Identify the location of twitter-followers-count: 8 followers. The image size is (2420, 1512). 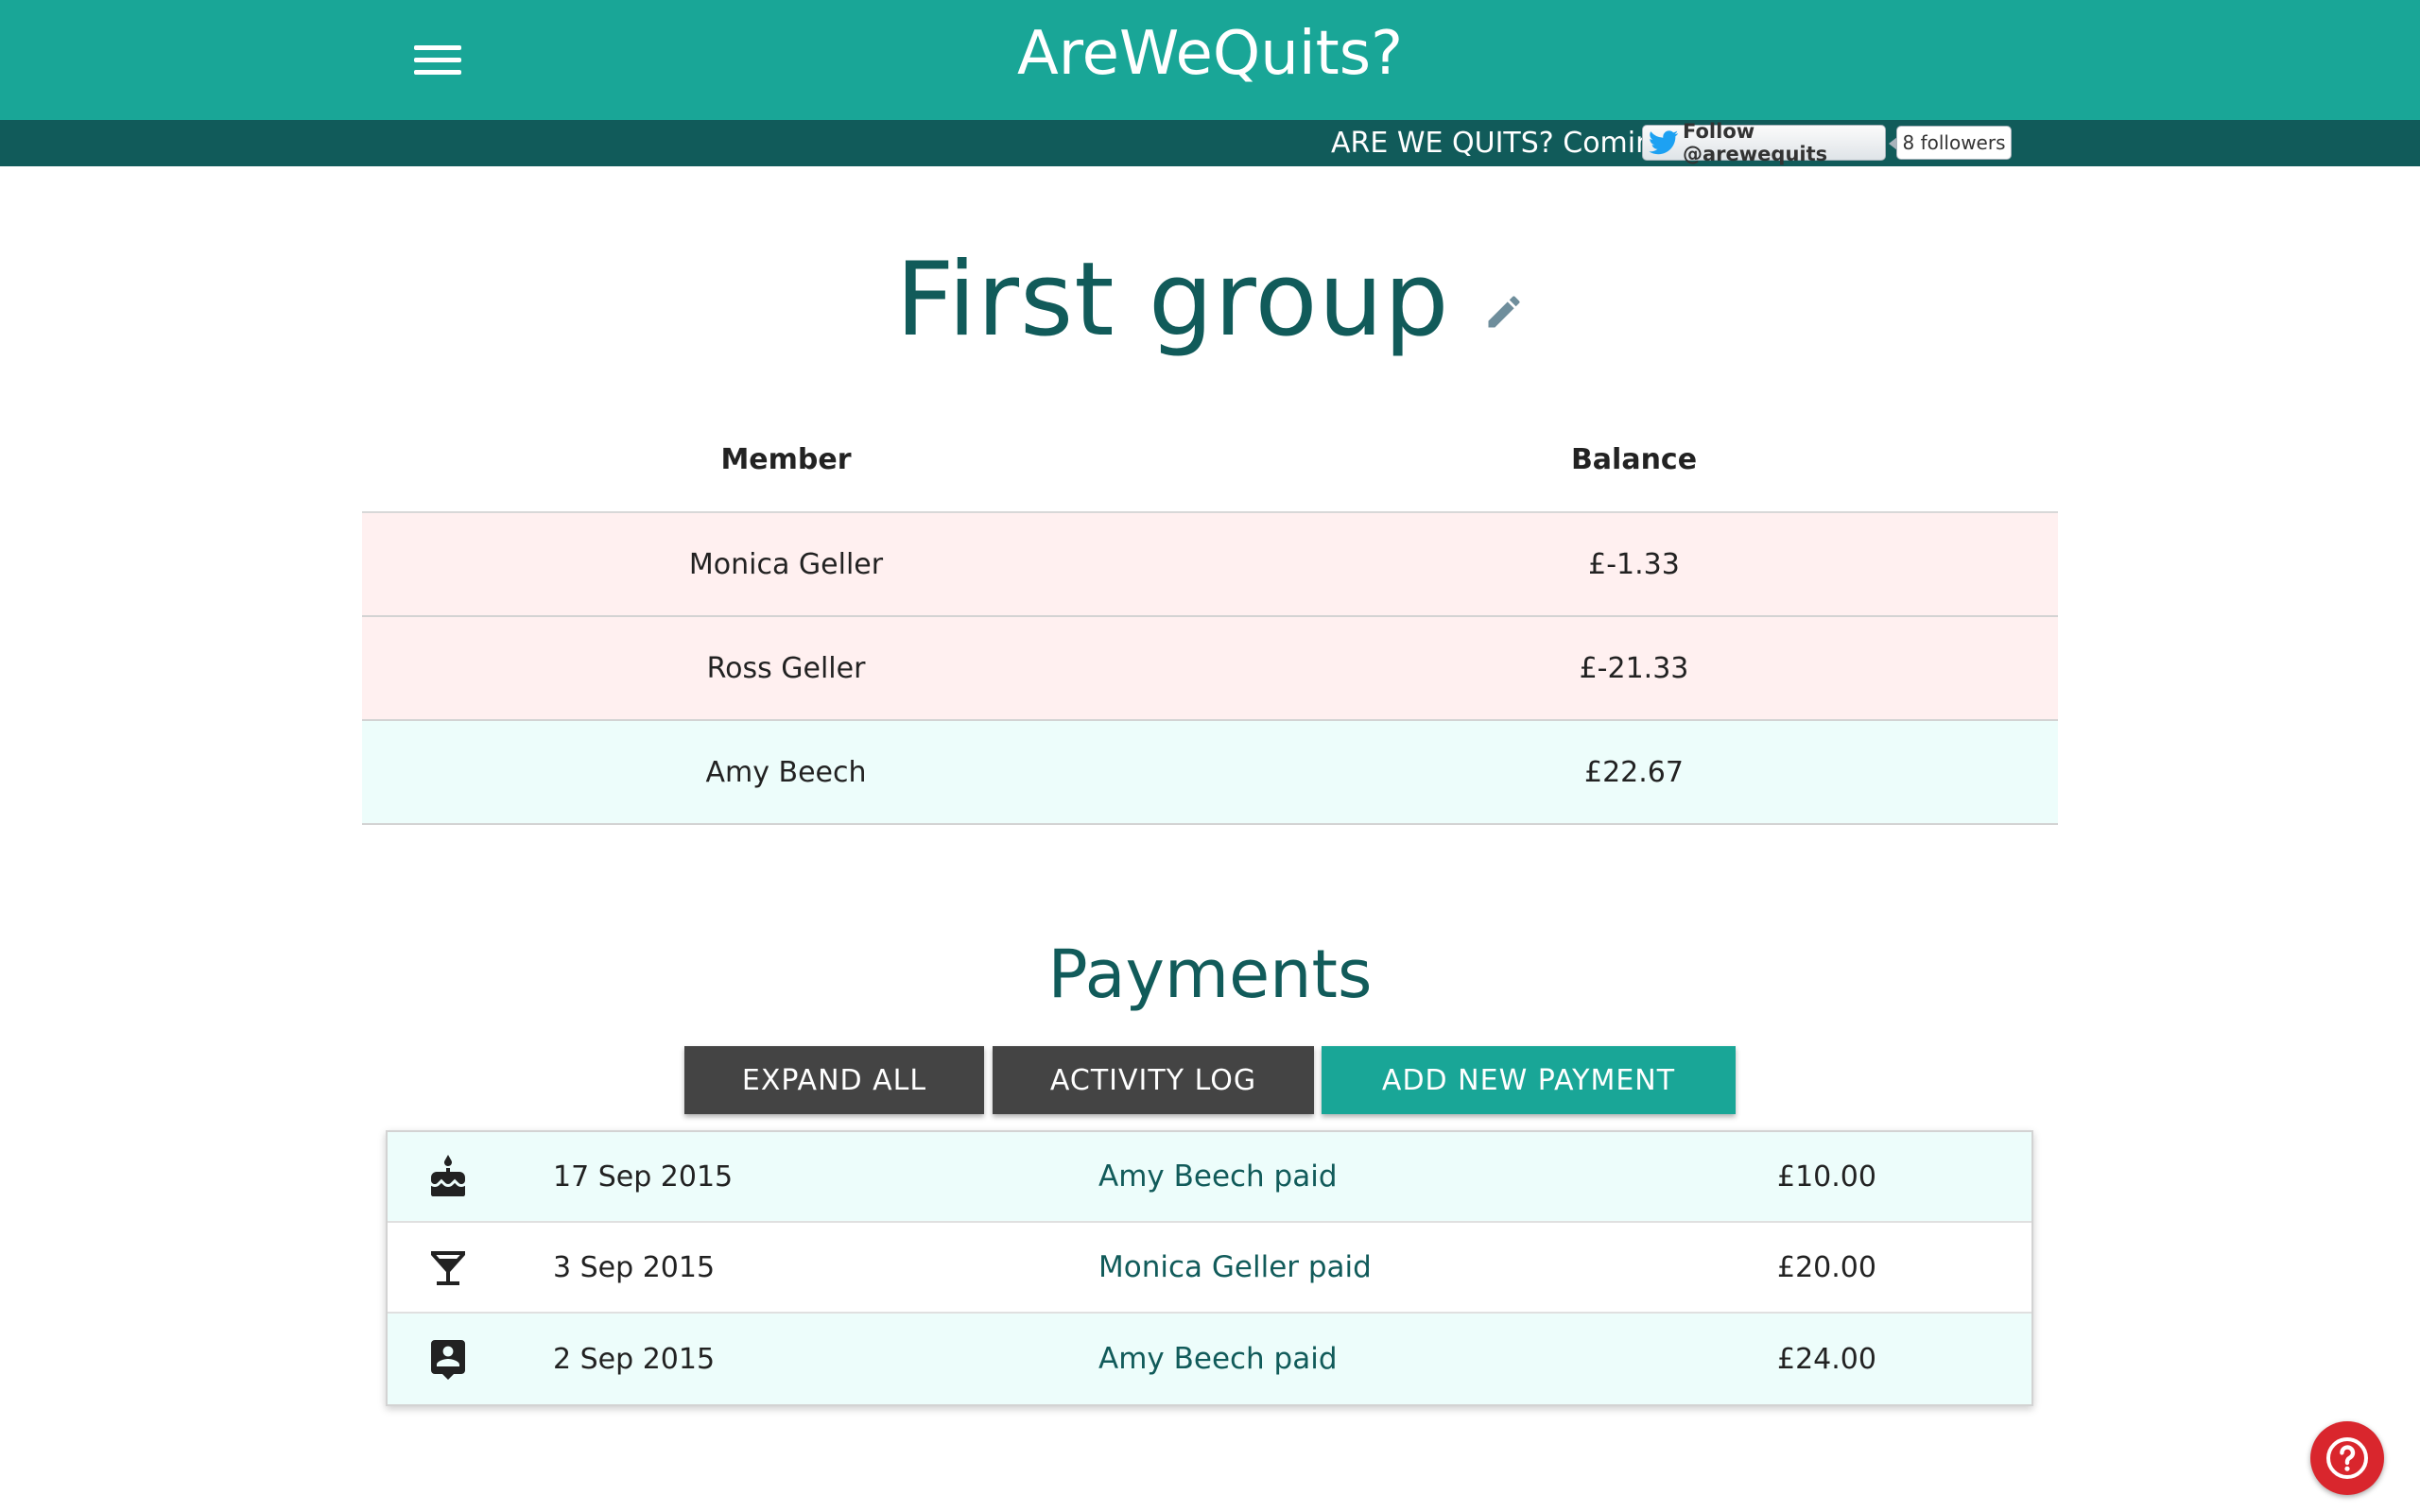
(1950, 143).